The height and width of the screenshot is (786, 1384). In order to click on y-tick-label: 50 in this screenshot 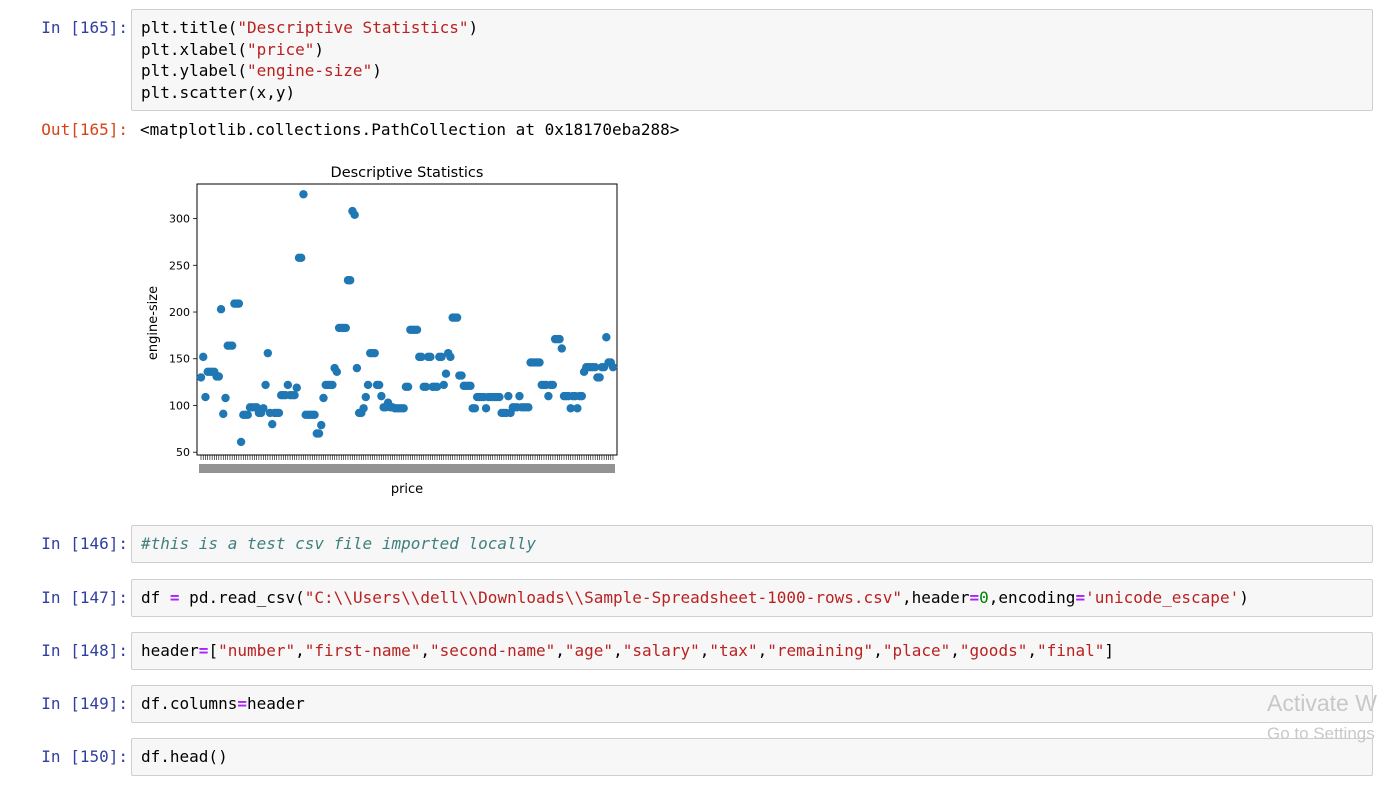, I will do `click(183, 452)`.